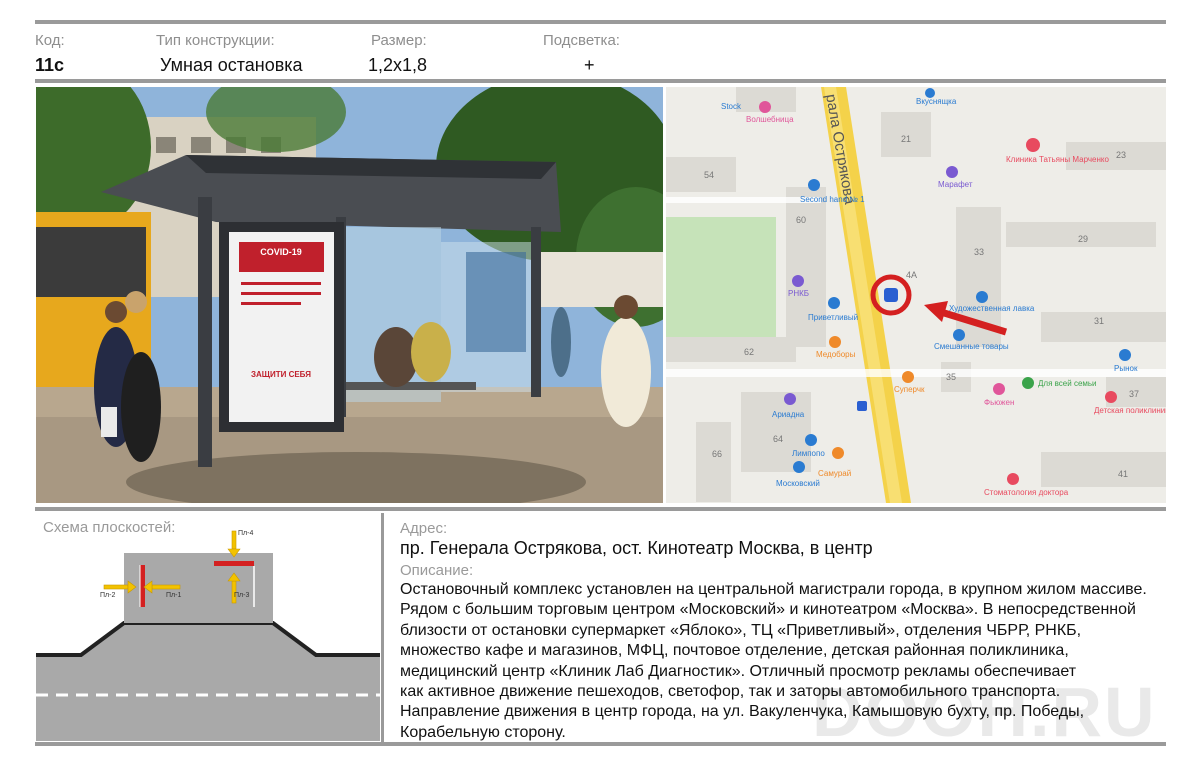 Image resolution: width=1200 pixels, height=768 pixels. I want to click on flower-icon, so click(999, 389).